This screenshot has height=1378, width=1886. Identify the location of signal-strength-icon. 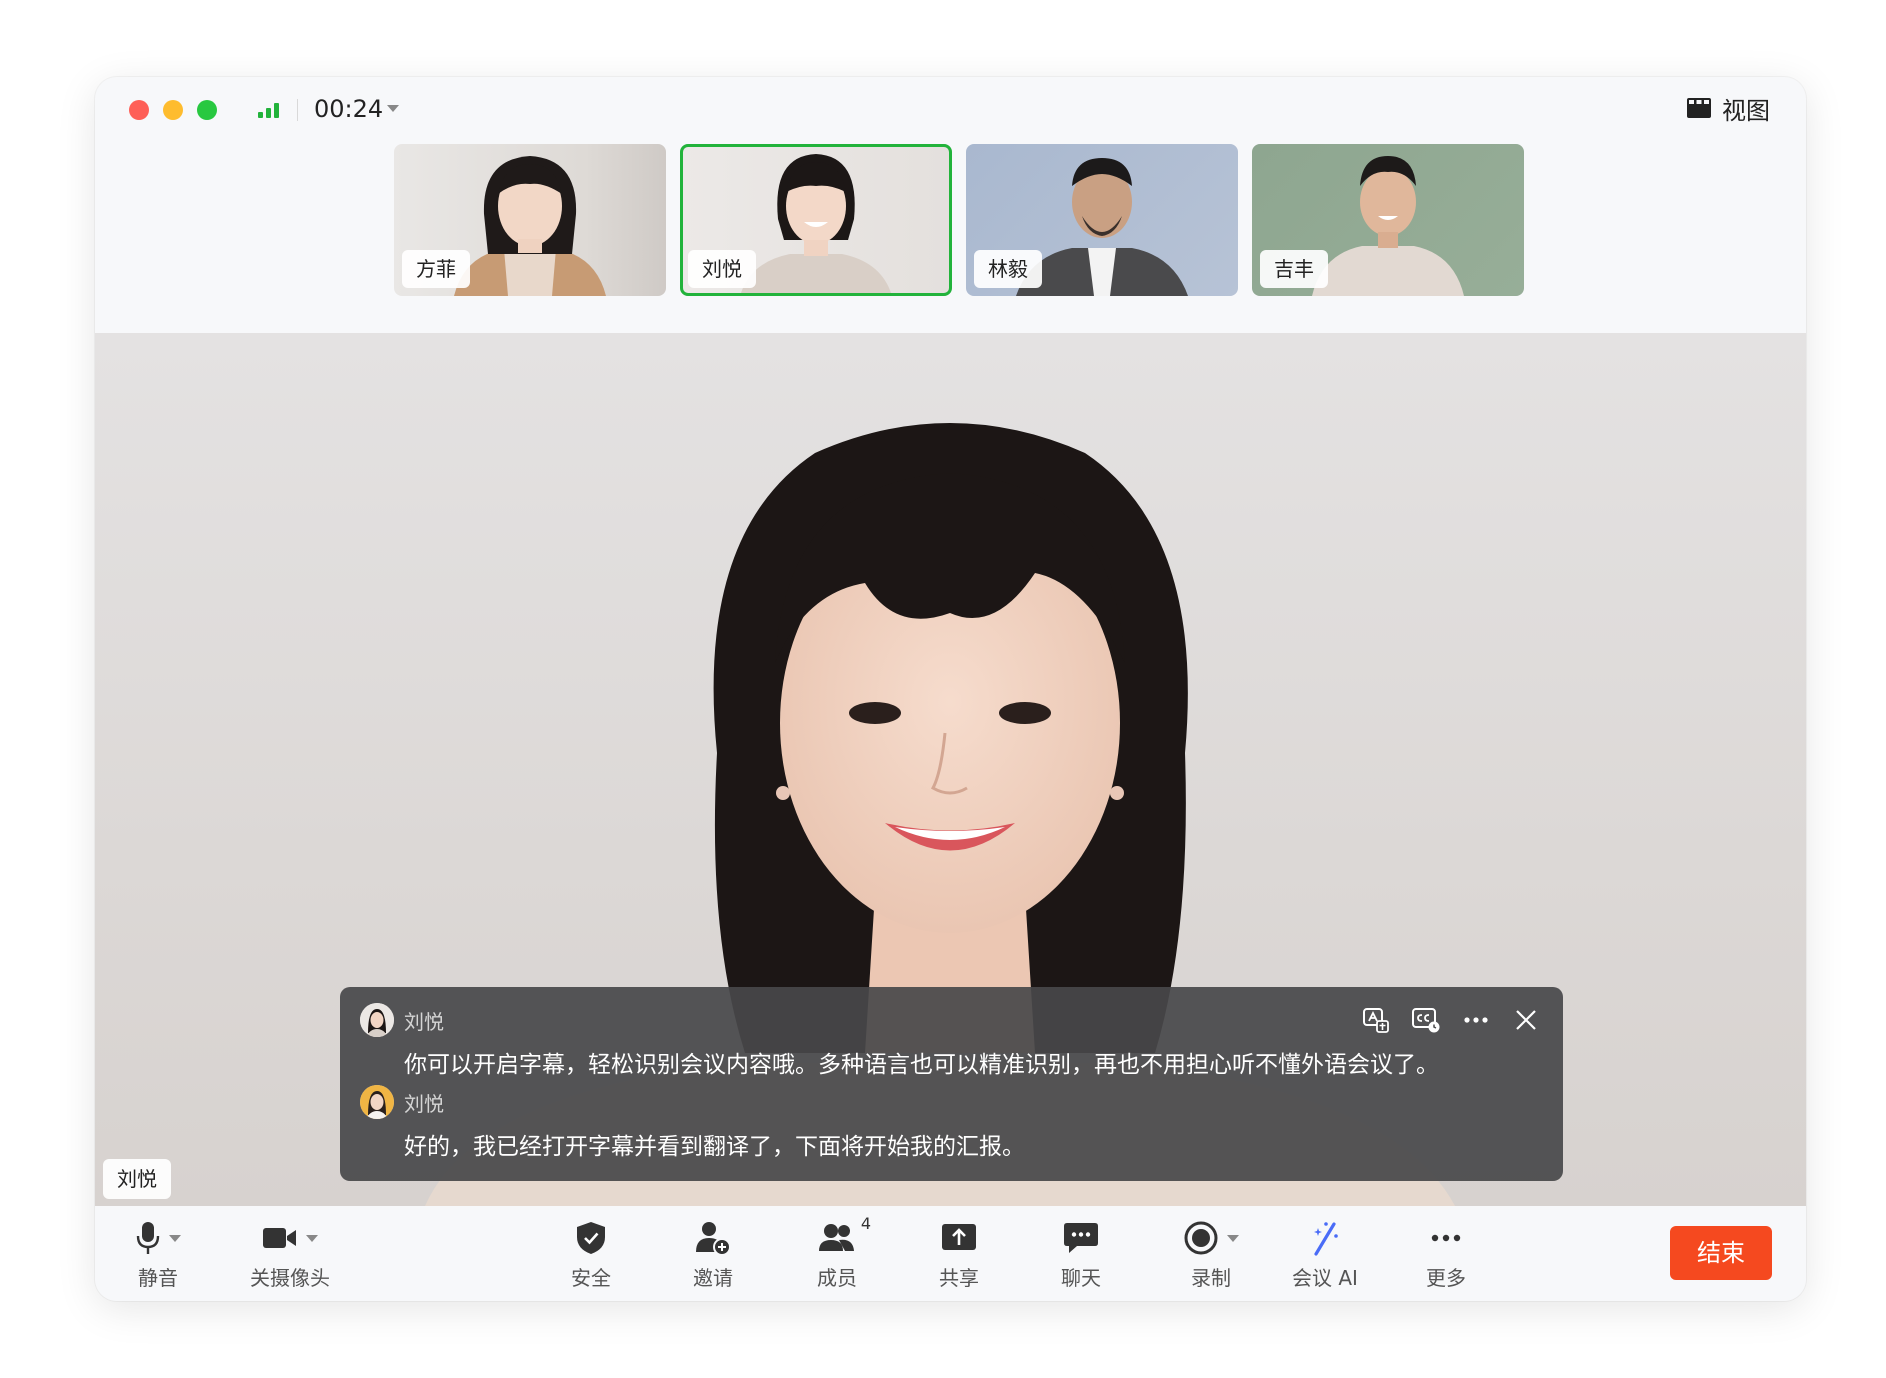
(270, 110).